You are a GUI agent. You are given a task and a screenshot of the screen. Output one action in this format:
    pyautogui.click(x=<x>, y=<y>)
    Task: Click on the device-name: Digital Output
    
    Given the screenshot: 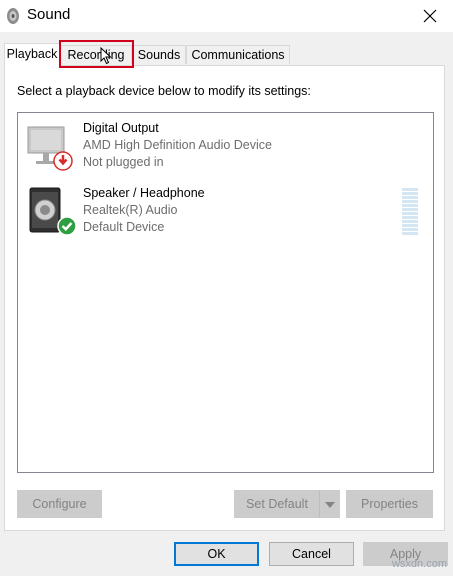 What is the action you would take?
    pyautogui.click(x=121, y=128)
    